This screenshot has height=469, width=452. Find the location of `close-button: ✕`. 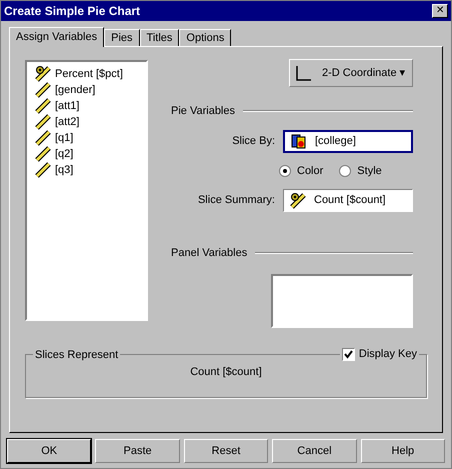

close-button: ✕ is located at coordinates (440, 11).